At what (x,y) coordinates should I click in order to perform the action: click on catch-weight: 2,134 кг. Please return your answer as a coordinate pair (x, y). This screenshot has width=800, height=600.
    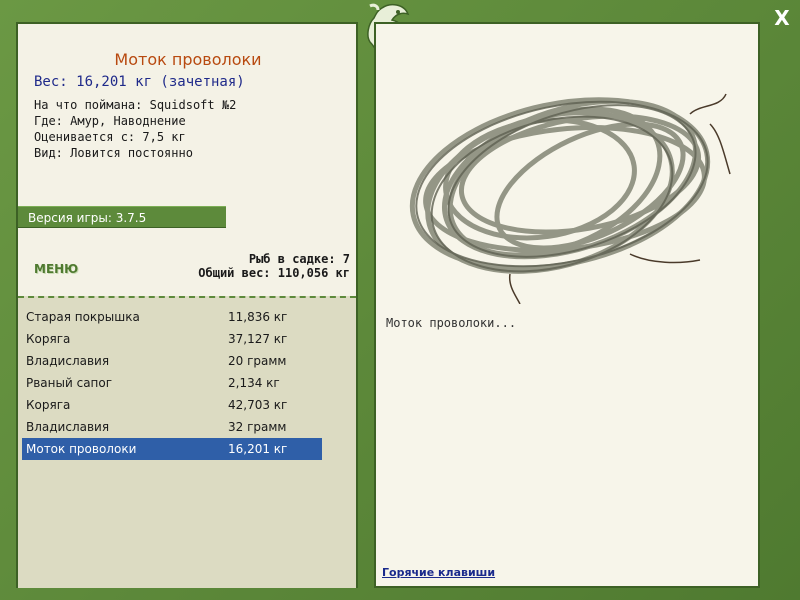
    Looking at the image, I should click on (254, 383).